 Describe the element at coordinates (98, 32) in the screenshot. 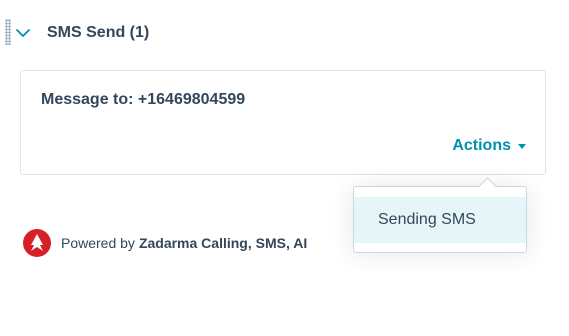

I see `section-title: SMS Send (1)` at that location.